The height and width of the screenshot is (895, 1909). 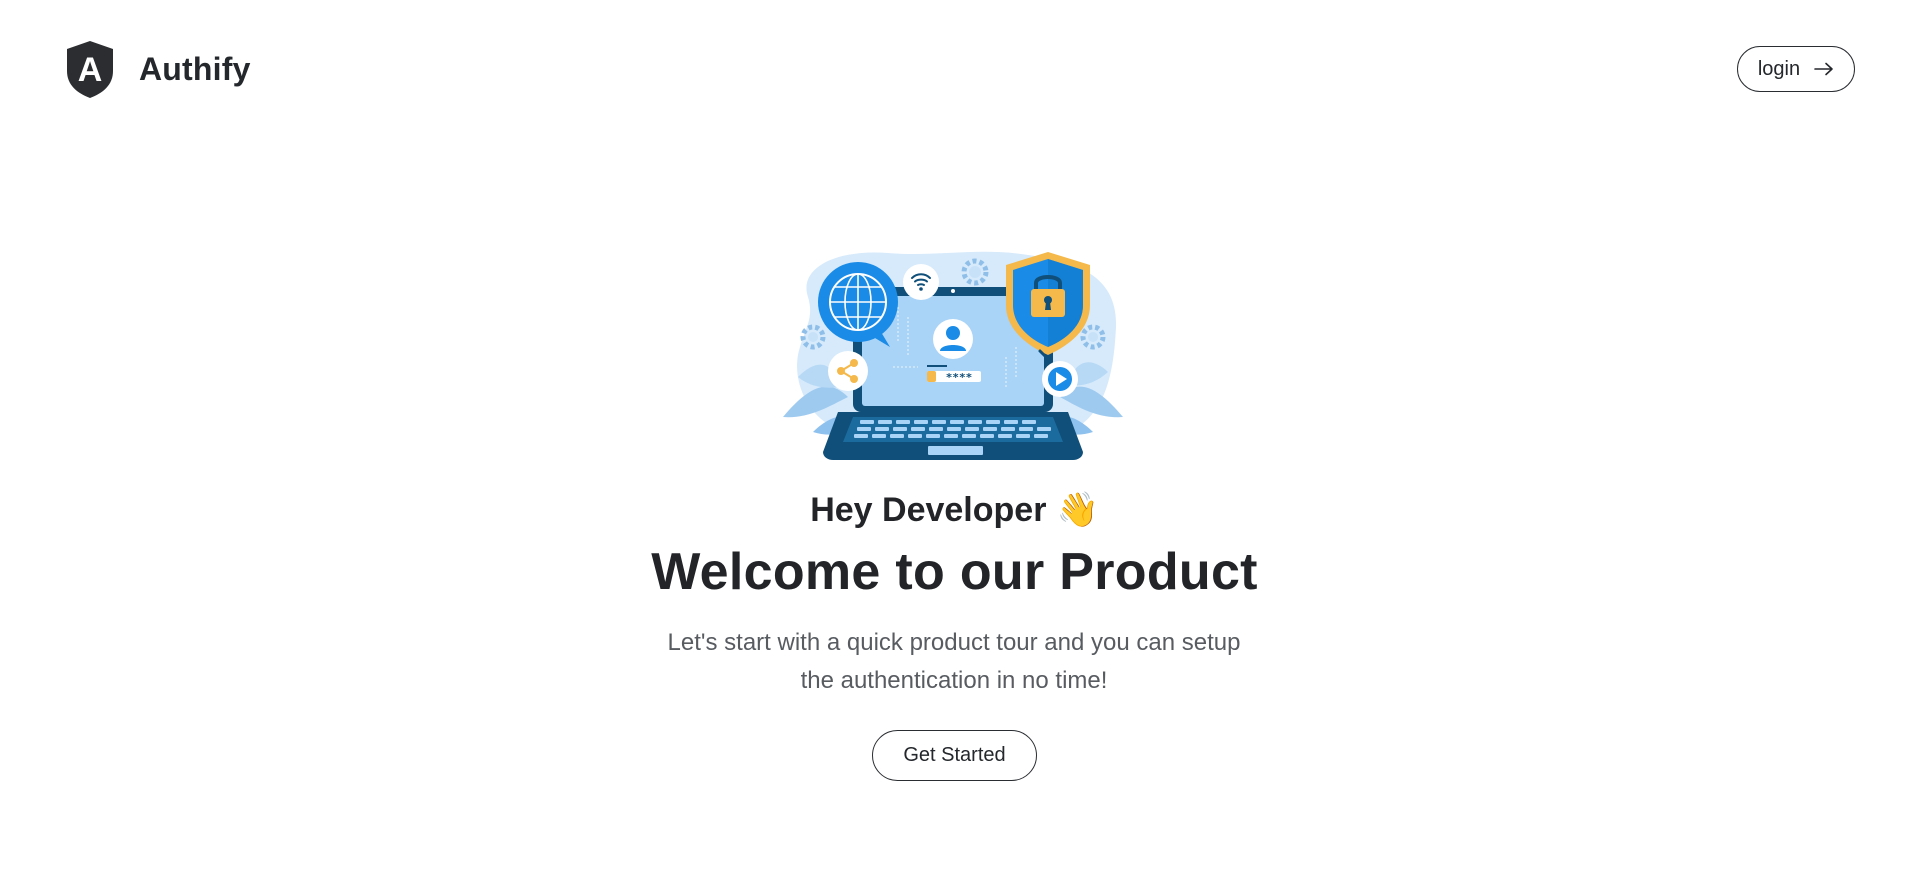 I want to click on login-label: login, so click(x=1779, y=68).